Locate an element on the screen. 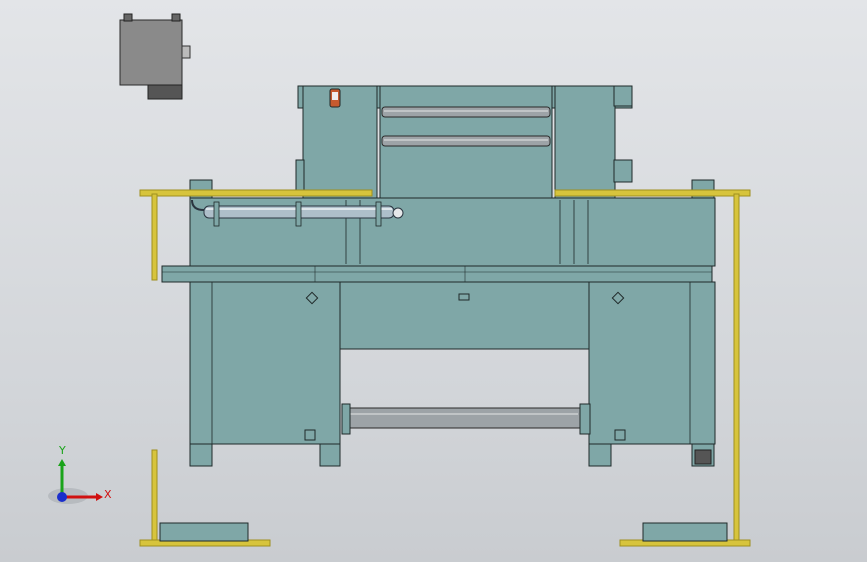  motor-box is located at coordinates (155, 56).